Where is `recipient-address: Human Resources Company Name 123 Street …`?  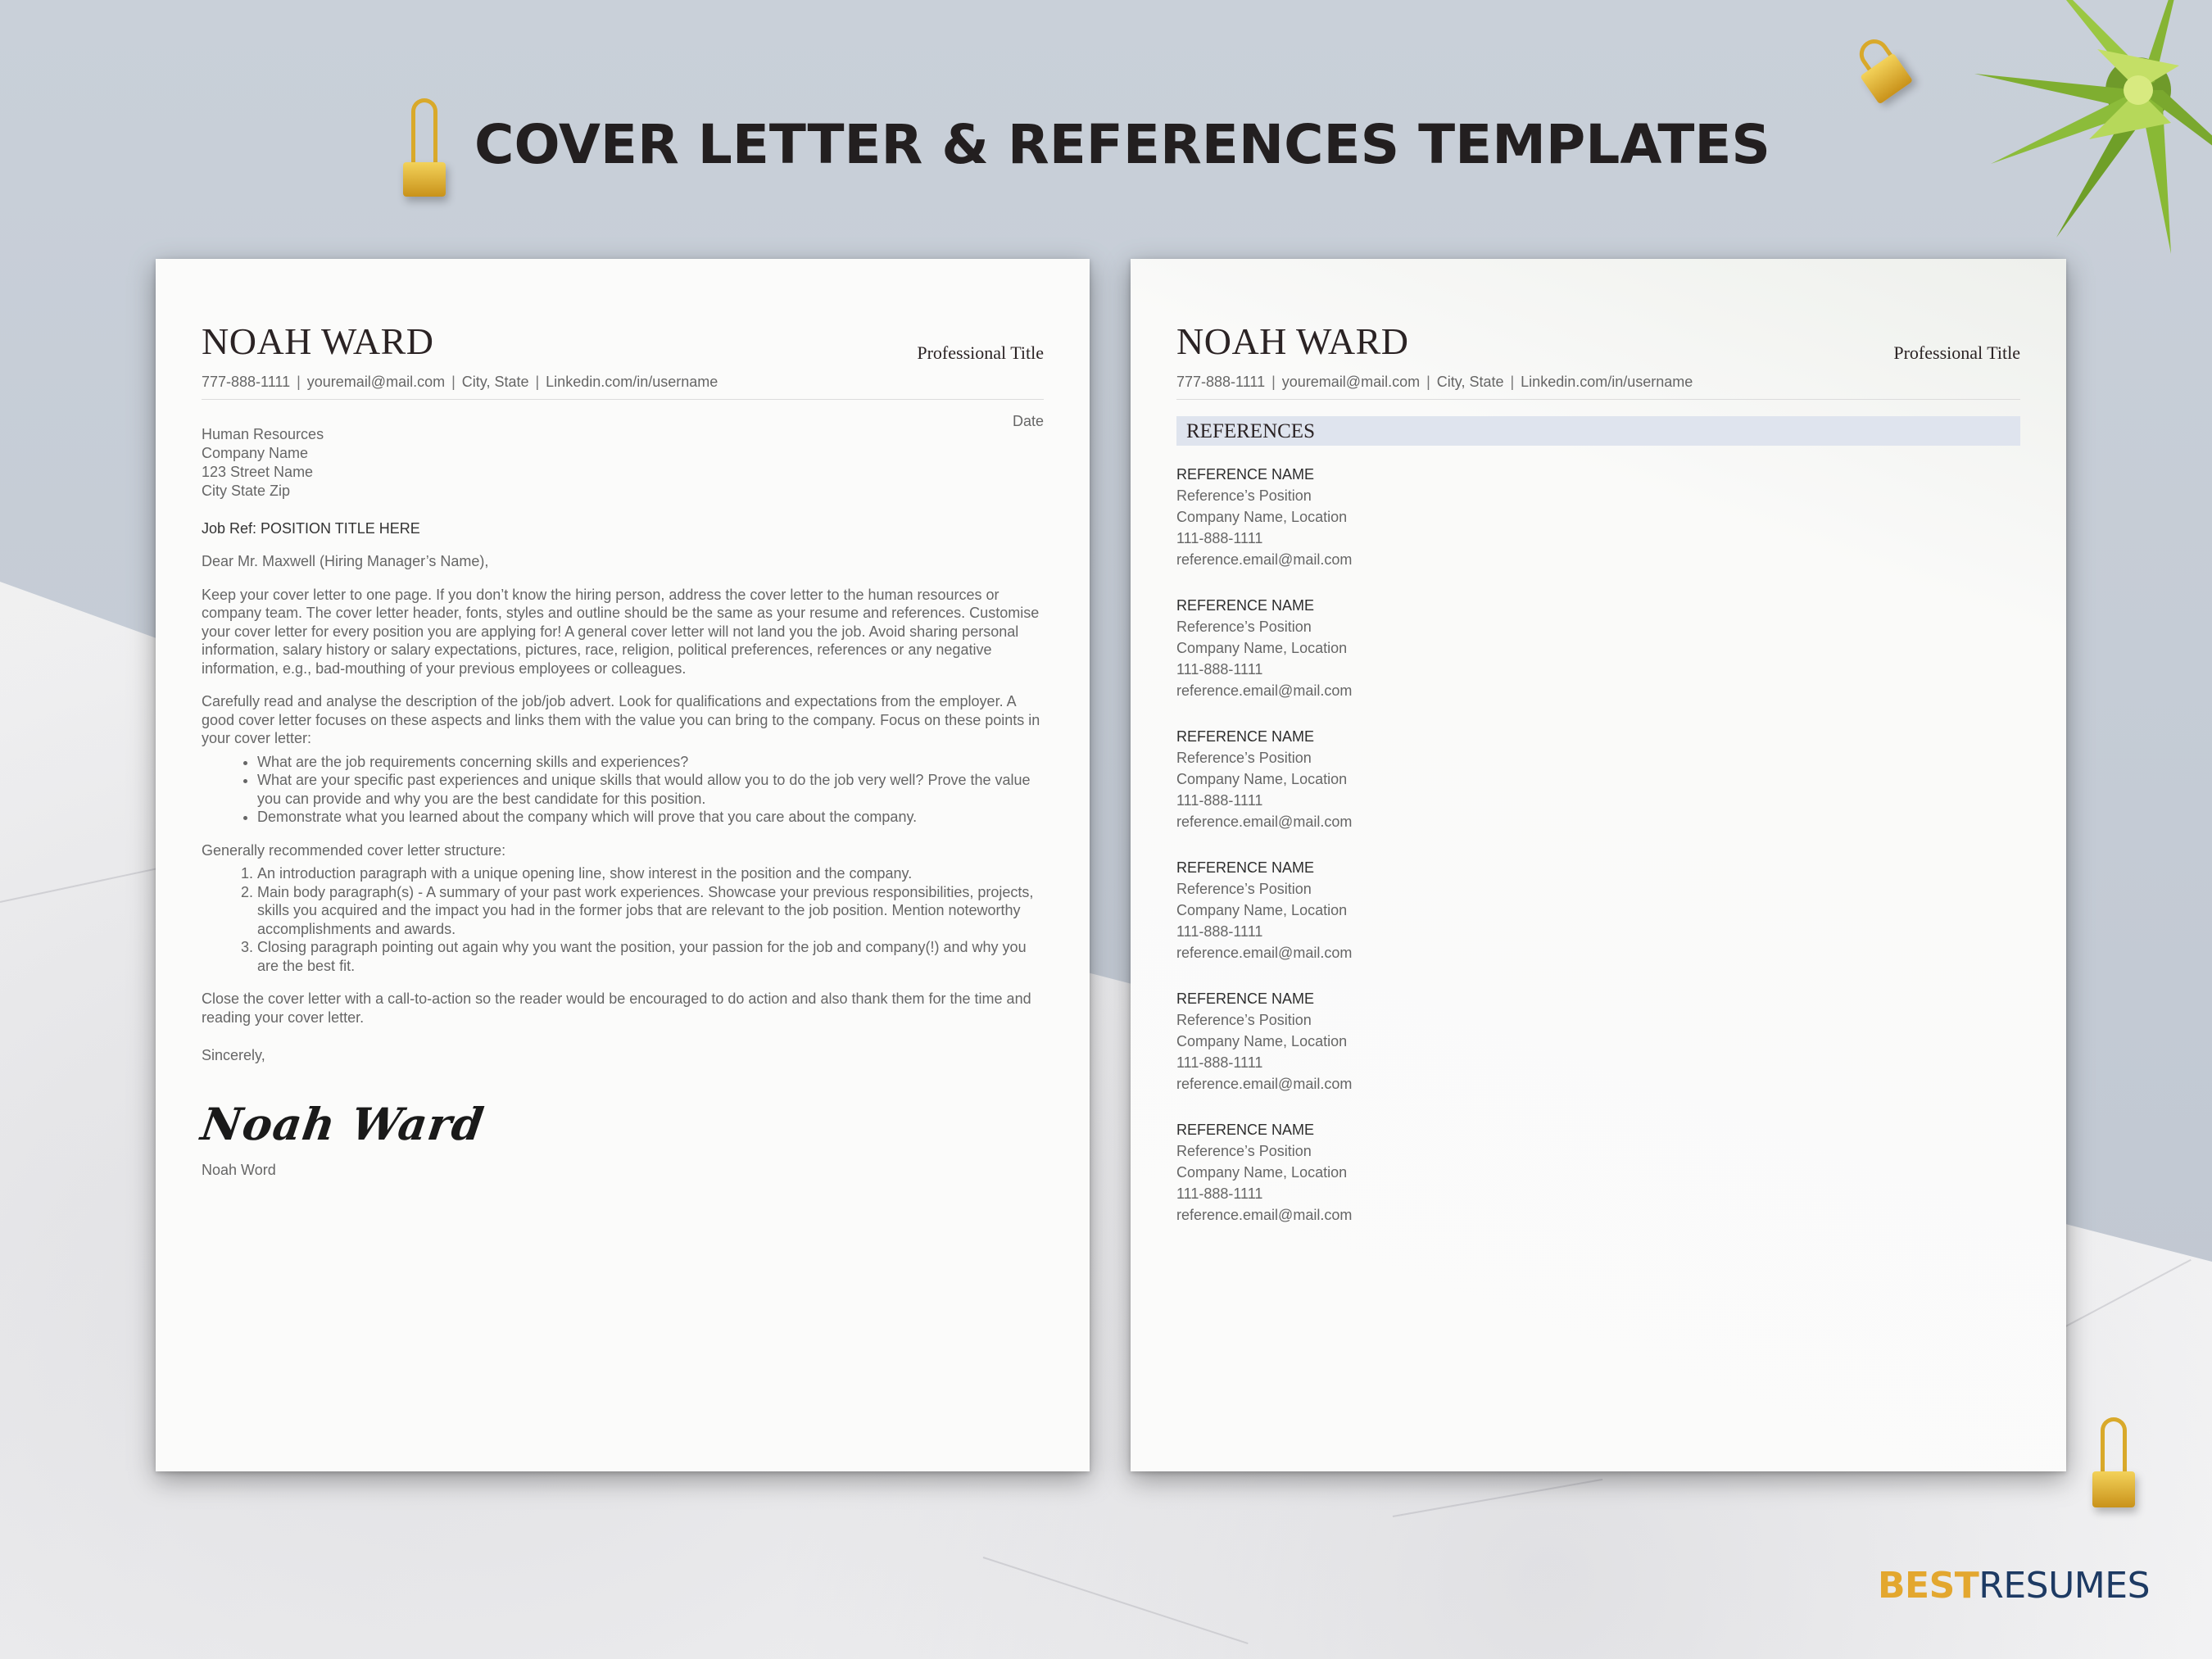 recipient-address: Human Resources Company Name 123 Street … is located at coordinates (623, 463).